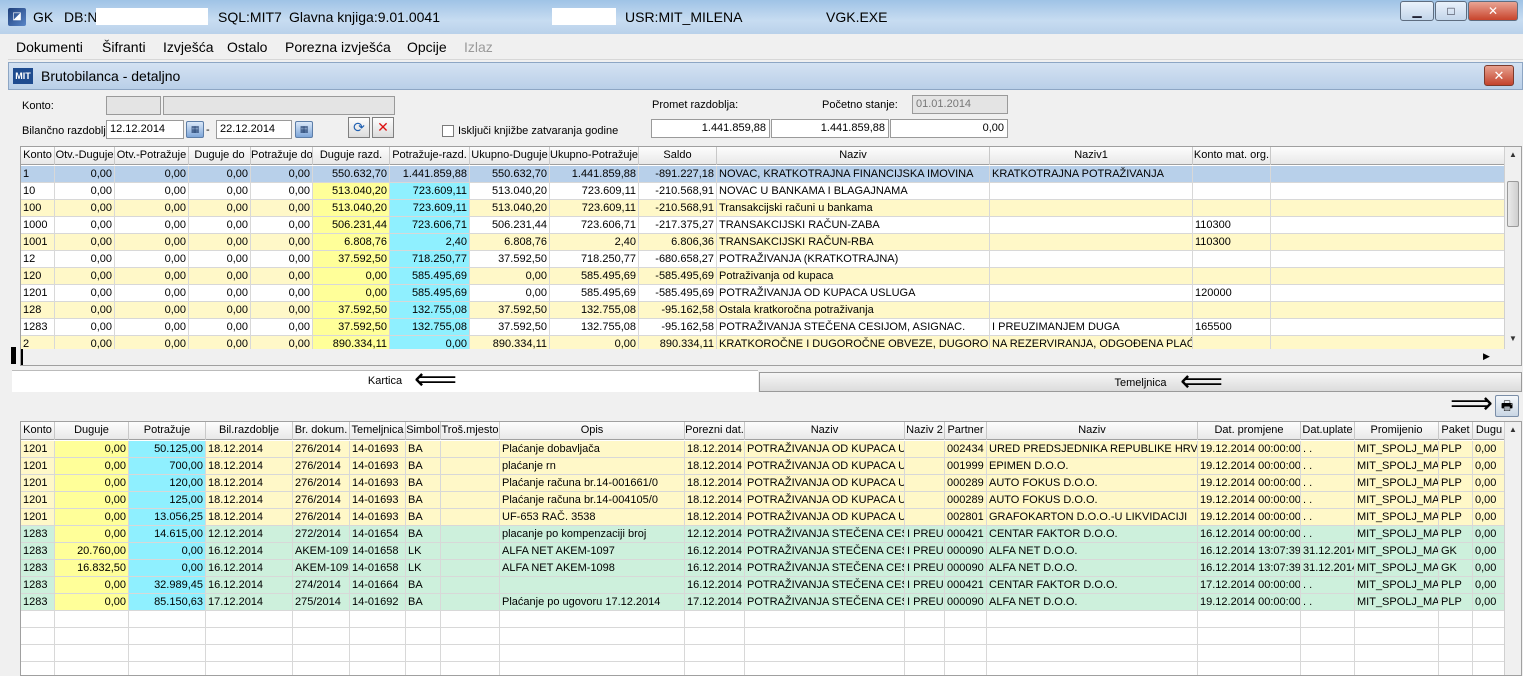 This screenshot has height=676, width=1523. Describe the element at coordinates (594, 156) in the screenshot. I see `column-header: Ukupno-Potražuje` at that location.